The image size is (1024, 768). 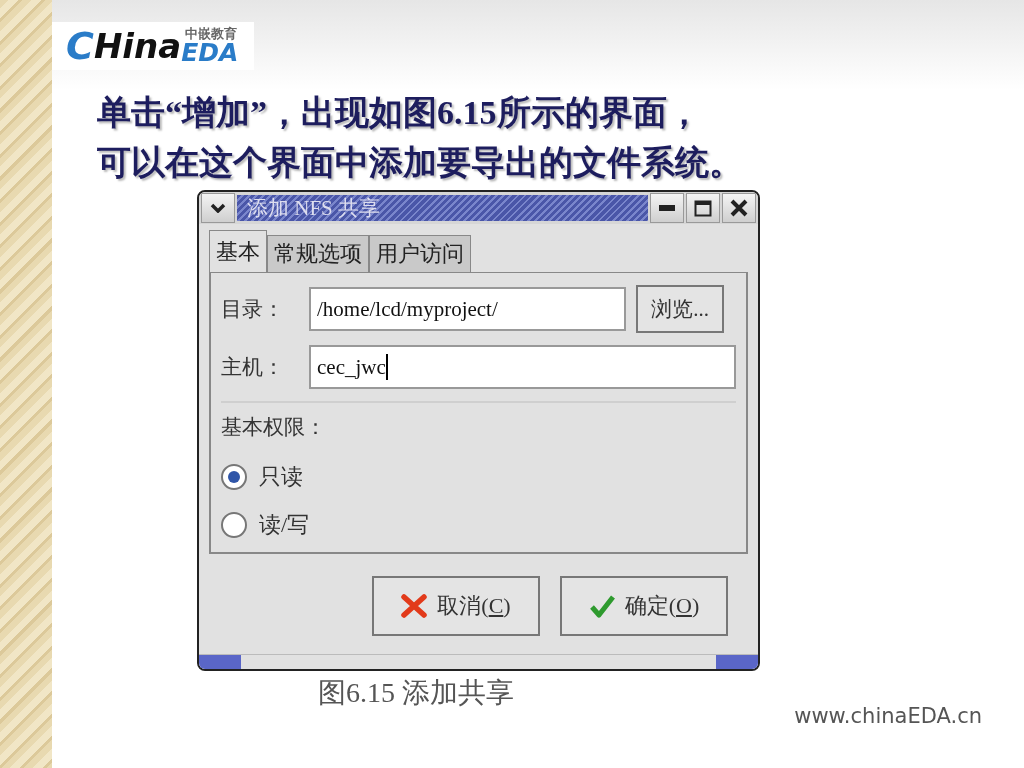 What do you see at coordinates (253, 309) in the screenshot?
I see `field-label: 目录：` at bounding box center [253, 309].